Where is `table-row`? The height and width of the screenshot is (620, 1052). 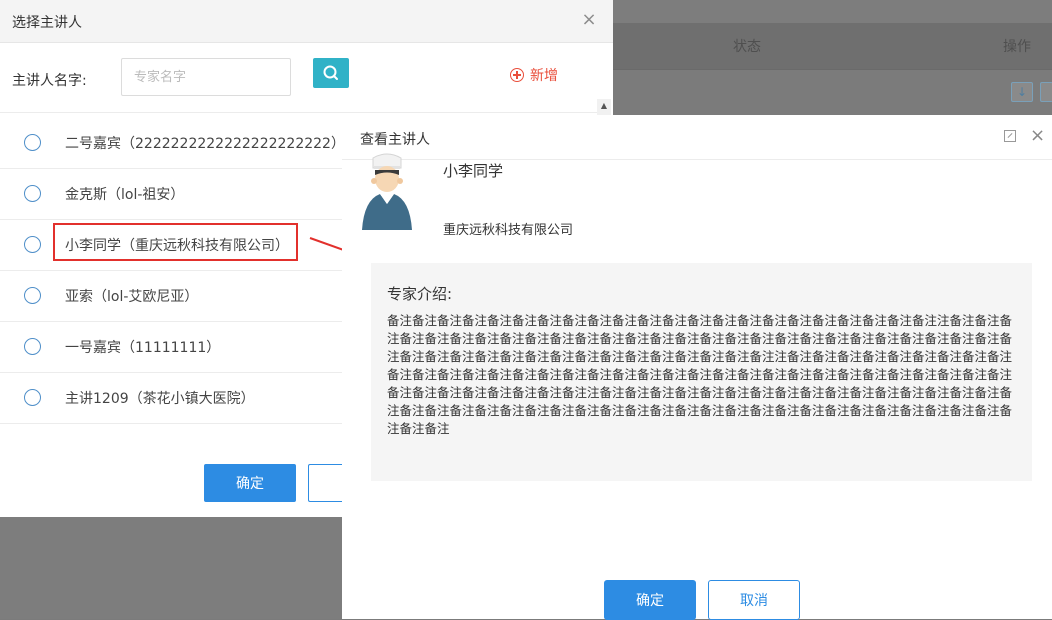
table-row is located at coordinates (832, 93).